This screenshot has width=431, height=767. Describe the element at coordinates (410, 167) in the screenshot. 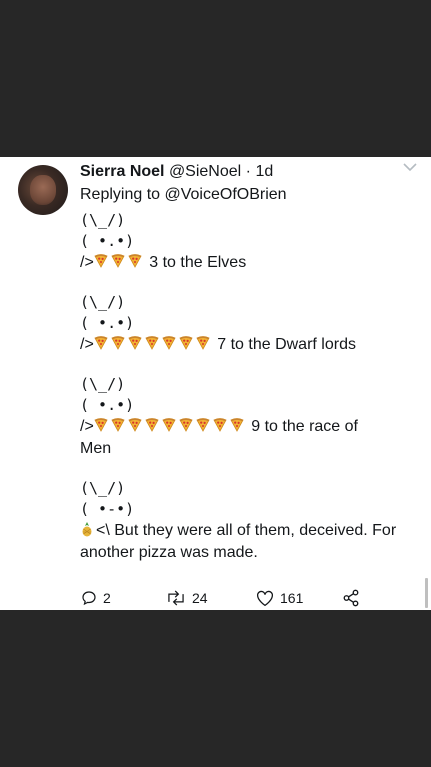

I see `chevron-down-icon` at that location.